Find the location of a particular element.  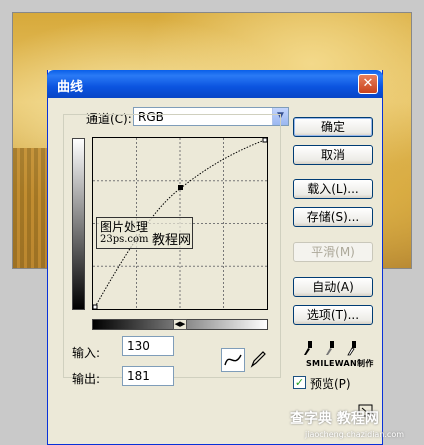

input-label: 输入: is located at coordinates (86, 353).